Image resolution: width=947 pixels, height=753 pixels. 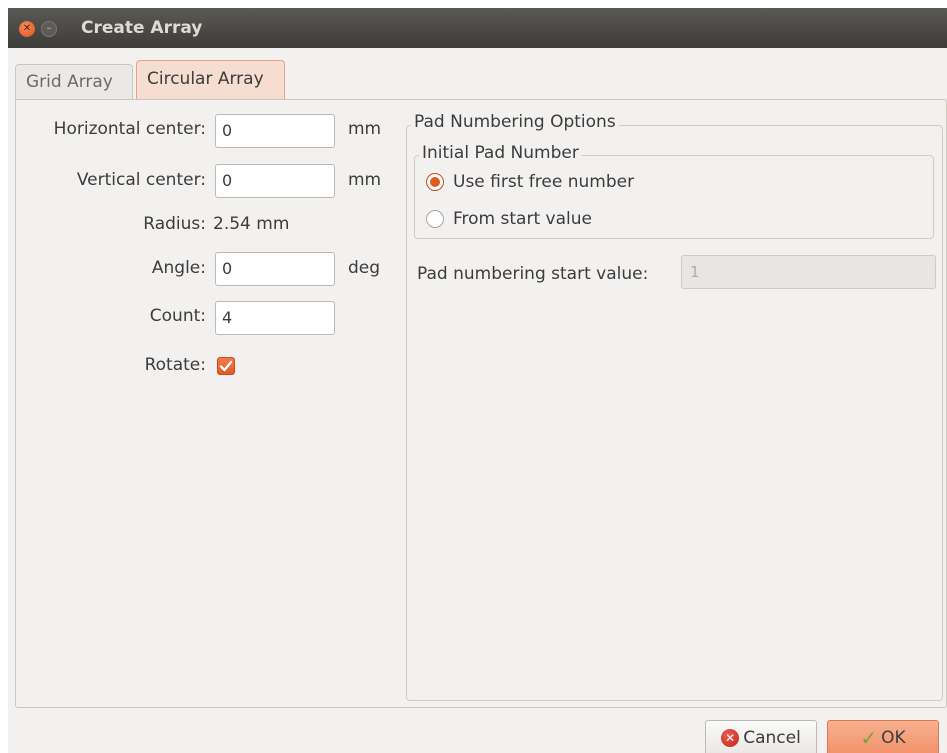 I want to click on horizontal-center-unit: mm, so click(x=365, y=129).